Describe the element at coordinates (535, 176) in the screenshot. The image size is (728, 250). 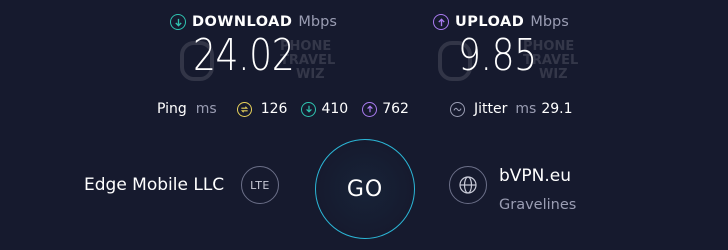
I see `server-name: bVPN.eu` at that location.